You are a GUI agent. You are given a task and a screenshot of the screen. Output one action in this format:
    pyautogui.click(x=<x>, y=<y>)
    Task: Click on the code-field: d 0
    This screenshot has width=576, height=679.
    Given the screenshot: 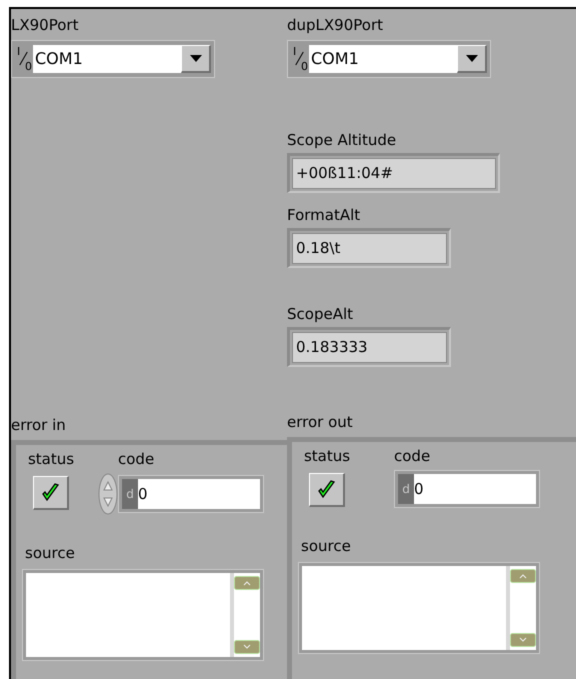 What is the action you would take?
    pyautogui.click(x=191, y=494)
    